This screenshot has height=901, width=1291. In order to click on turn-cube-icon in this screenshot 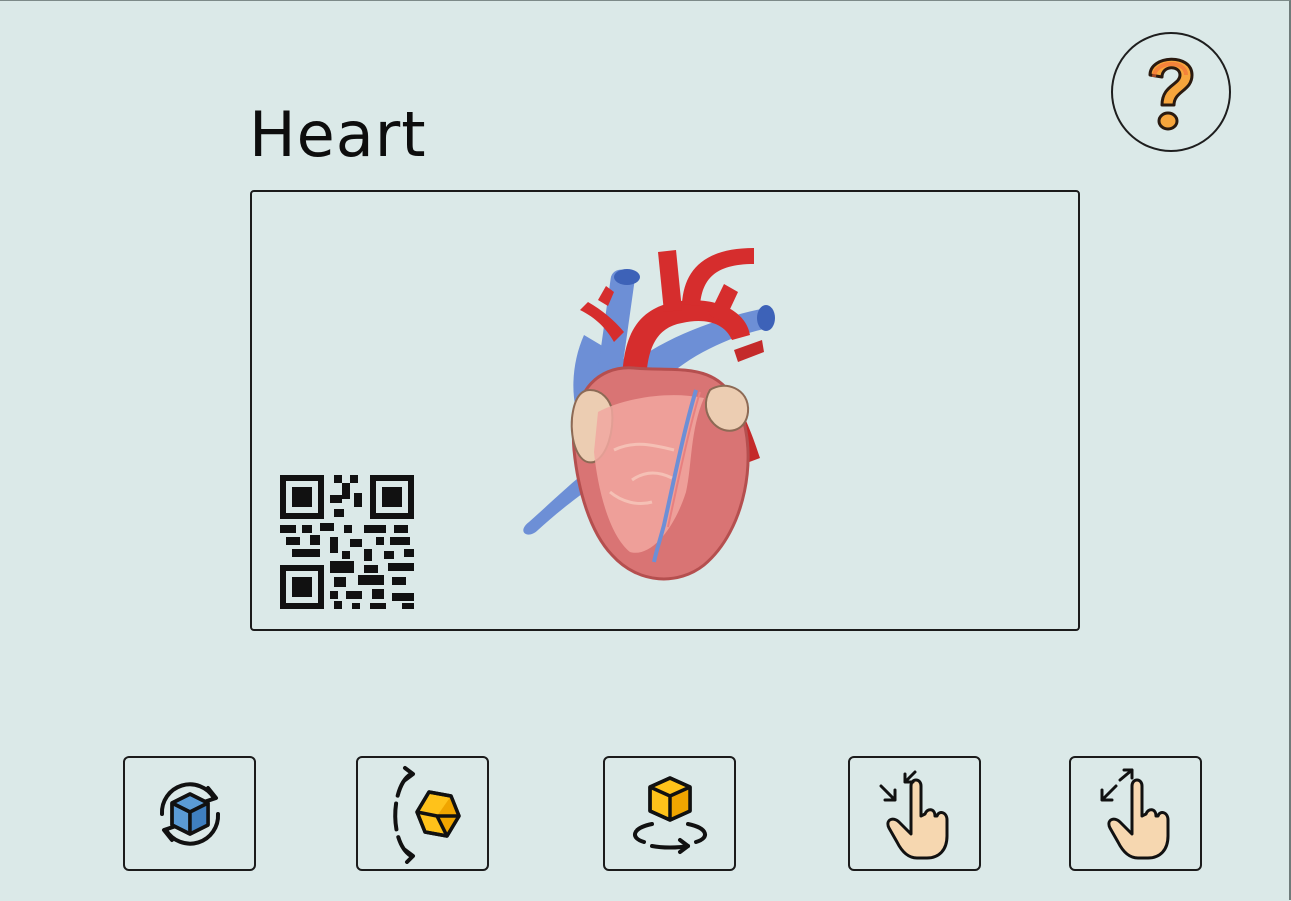, I will do `click(669, 814)`.